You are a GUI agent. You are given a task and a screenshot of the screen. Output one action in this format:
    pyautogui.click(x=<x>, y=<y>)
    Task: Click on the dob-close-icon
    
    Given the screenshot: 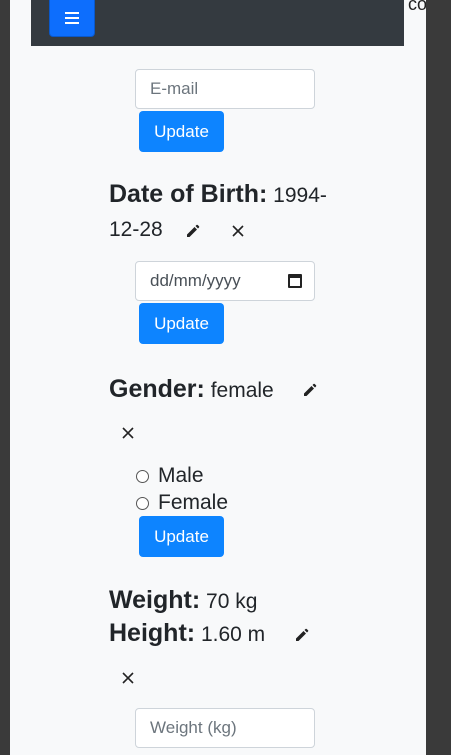 What is the action you would take?
    pyautogui.click(x=238, y=231)
    